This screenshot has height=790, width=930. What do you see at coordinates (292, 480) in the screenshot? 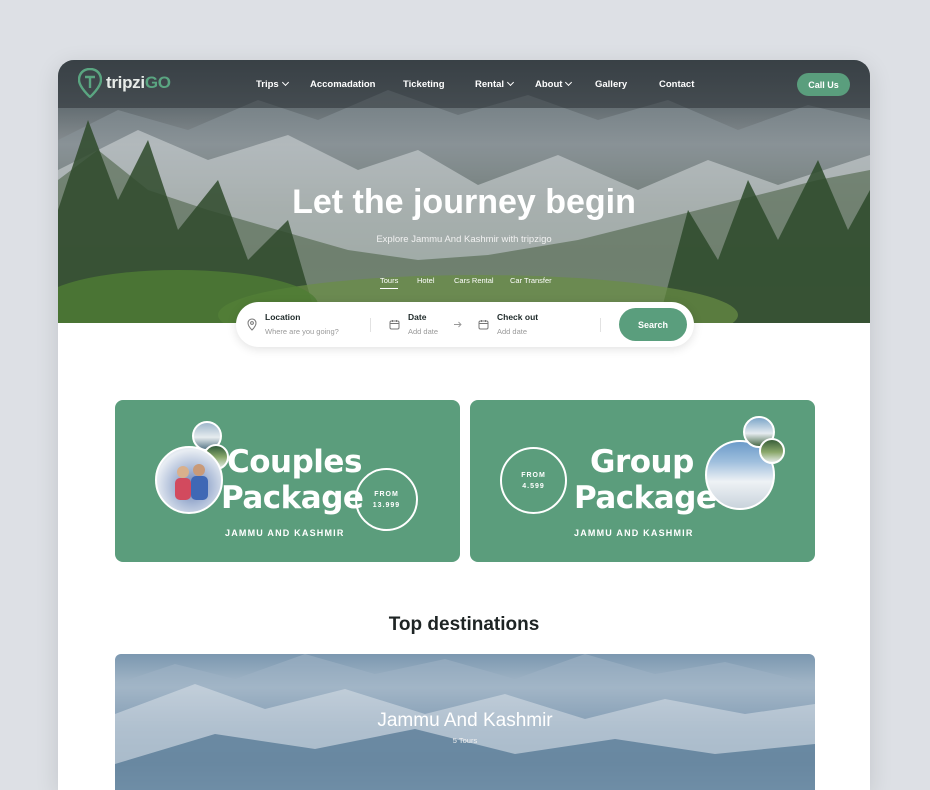
I see `couples-title: Couples Package` at bounding box center [292, 480].